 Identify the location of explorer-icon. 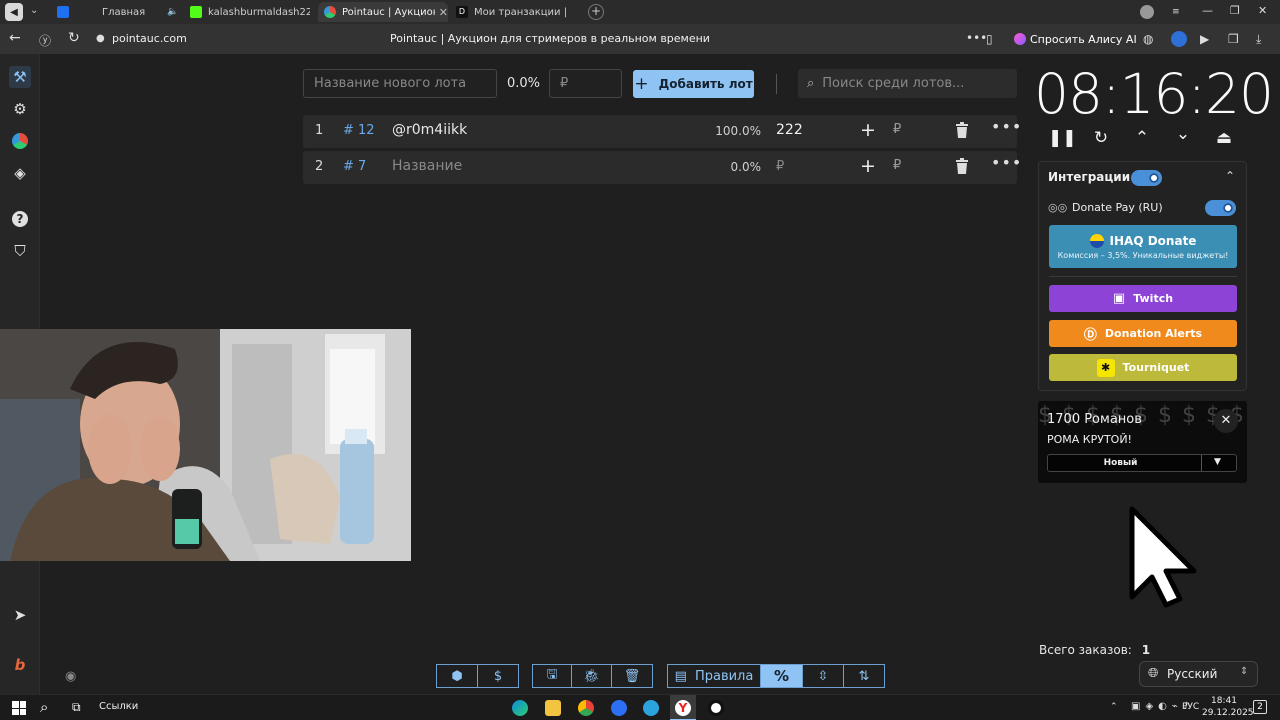
(553, 708).